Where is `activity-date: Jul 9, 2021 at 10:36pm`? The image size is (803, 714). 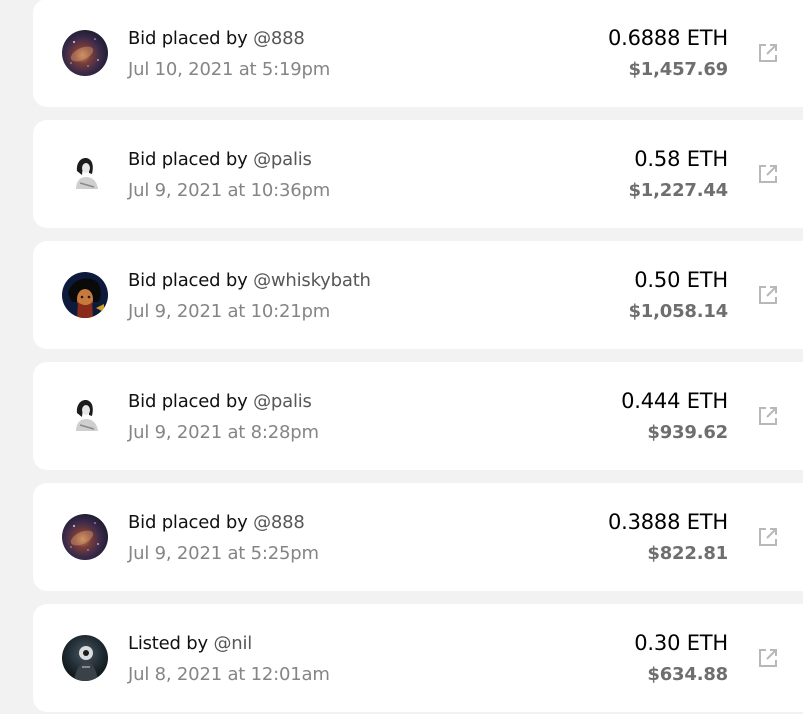 activity-date: Jul 9, 2021 at 10:36pm is located at coordinates (229, 190).